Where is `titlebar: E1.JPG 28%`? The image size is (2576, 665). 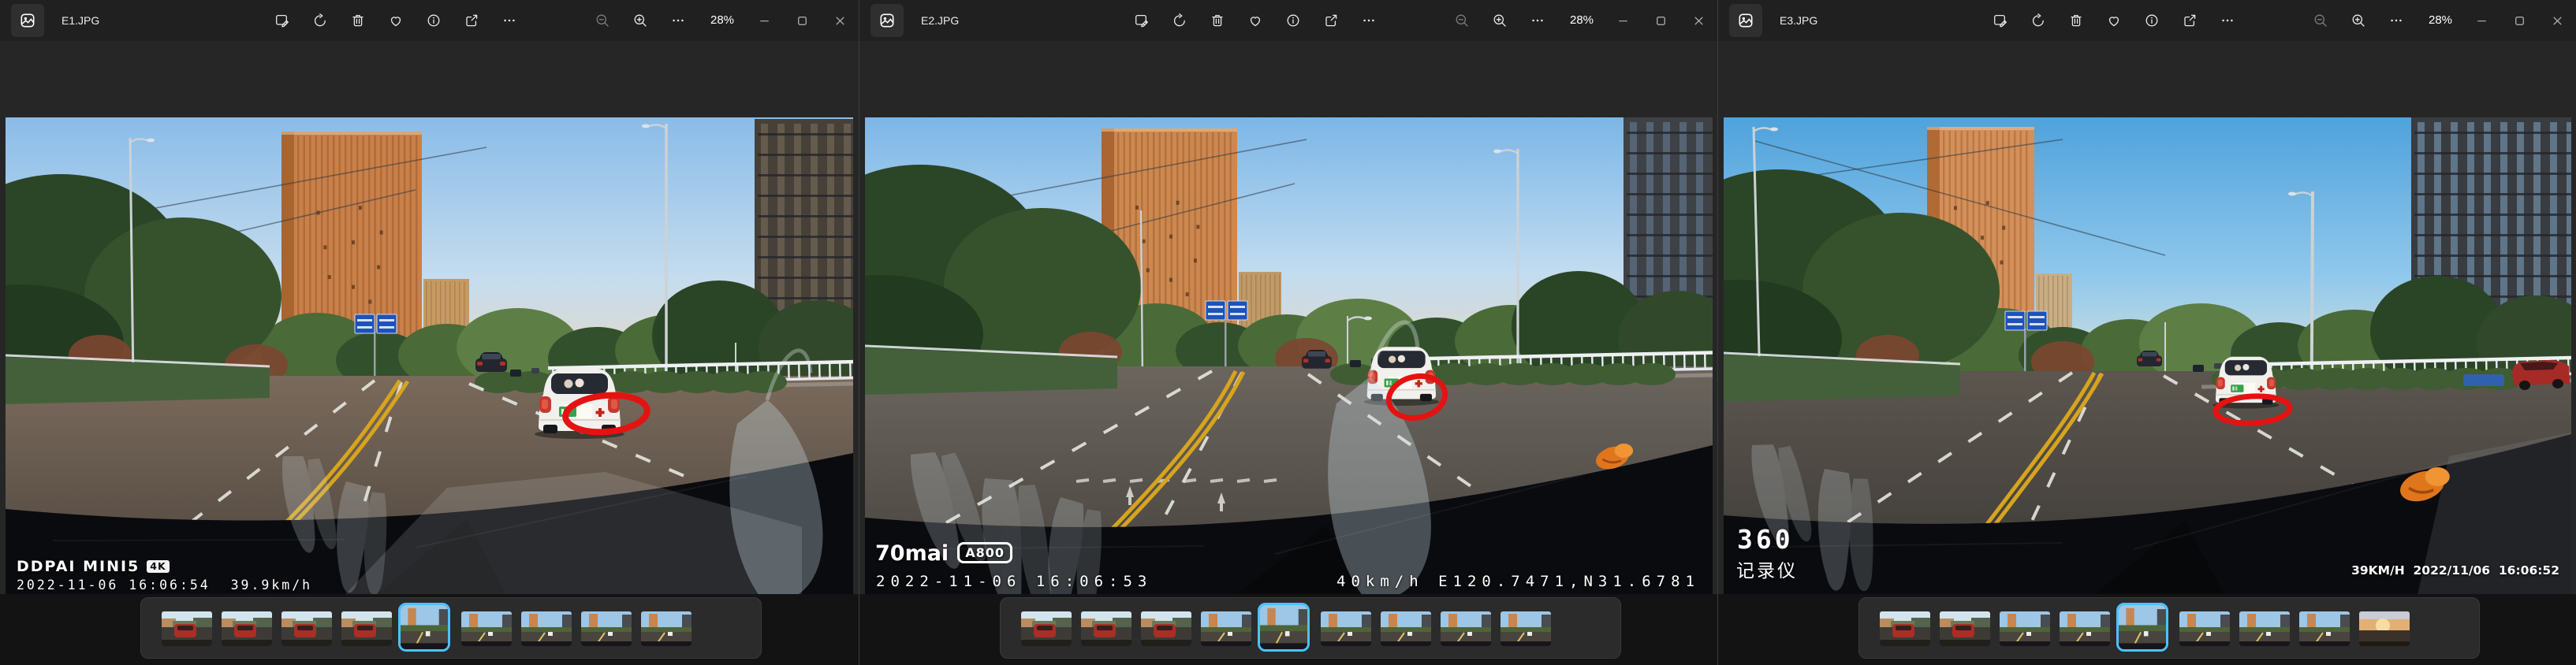 titlebar: E1.JPG 28% is located at coordinates (430, 20).